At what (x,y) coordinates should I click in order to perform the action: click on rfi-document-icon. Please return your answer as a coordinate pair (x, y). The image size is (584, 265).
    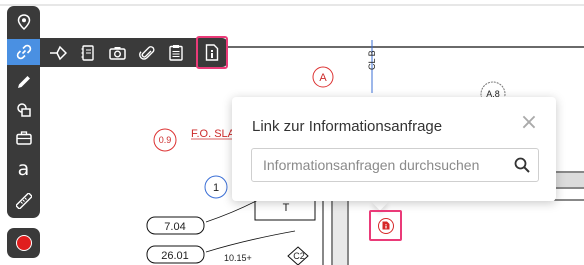
    Looking at the image, I should click on (212, 52).